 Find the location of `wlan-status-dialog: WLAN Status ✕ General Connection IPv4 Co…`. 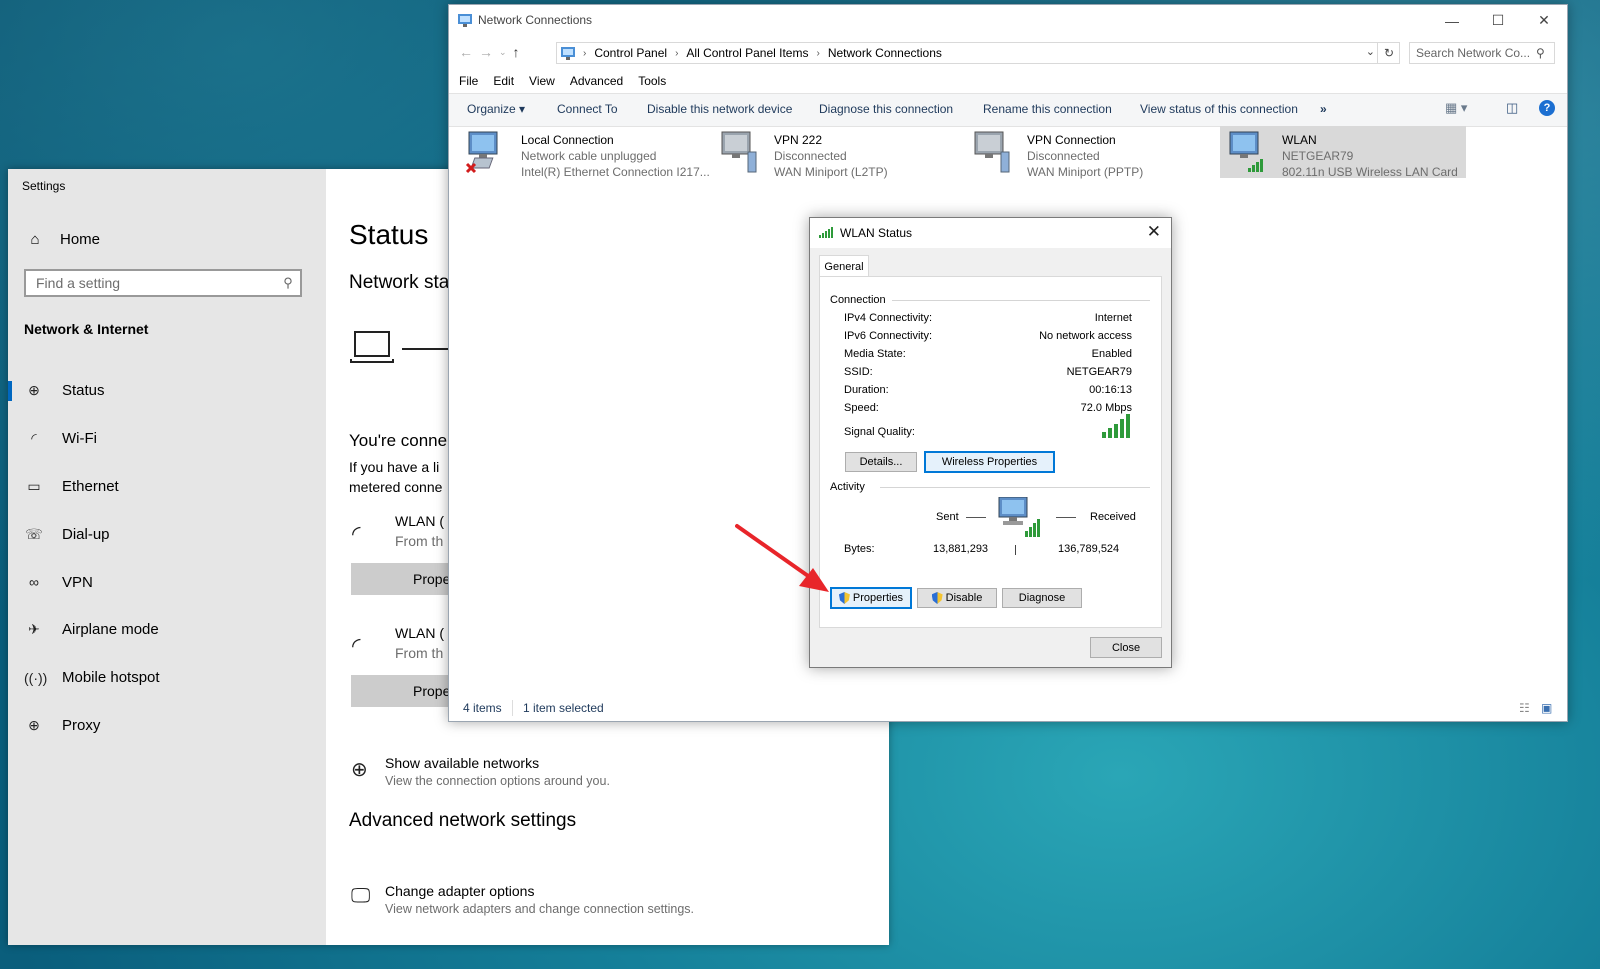

wlan-status-dialog: WLAN Status ✕ General Connection IPv4 Co… is located at coordinates (990, 442).